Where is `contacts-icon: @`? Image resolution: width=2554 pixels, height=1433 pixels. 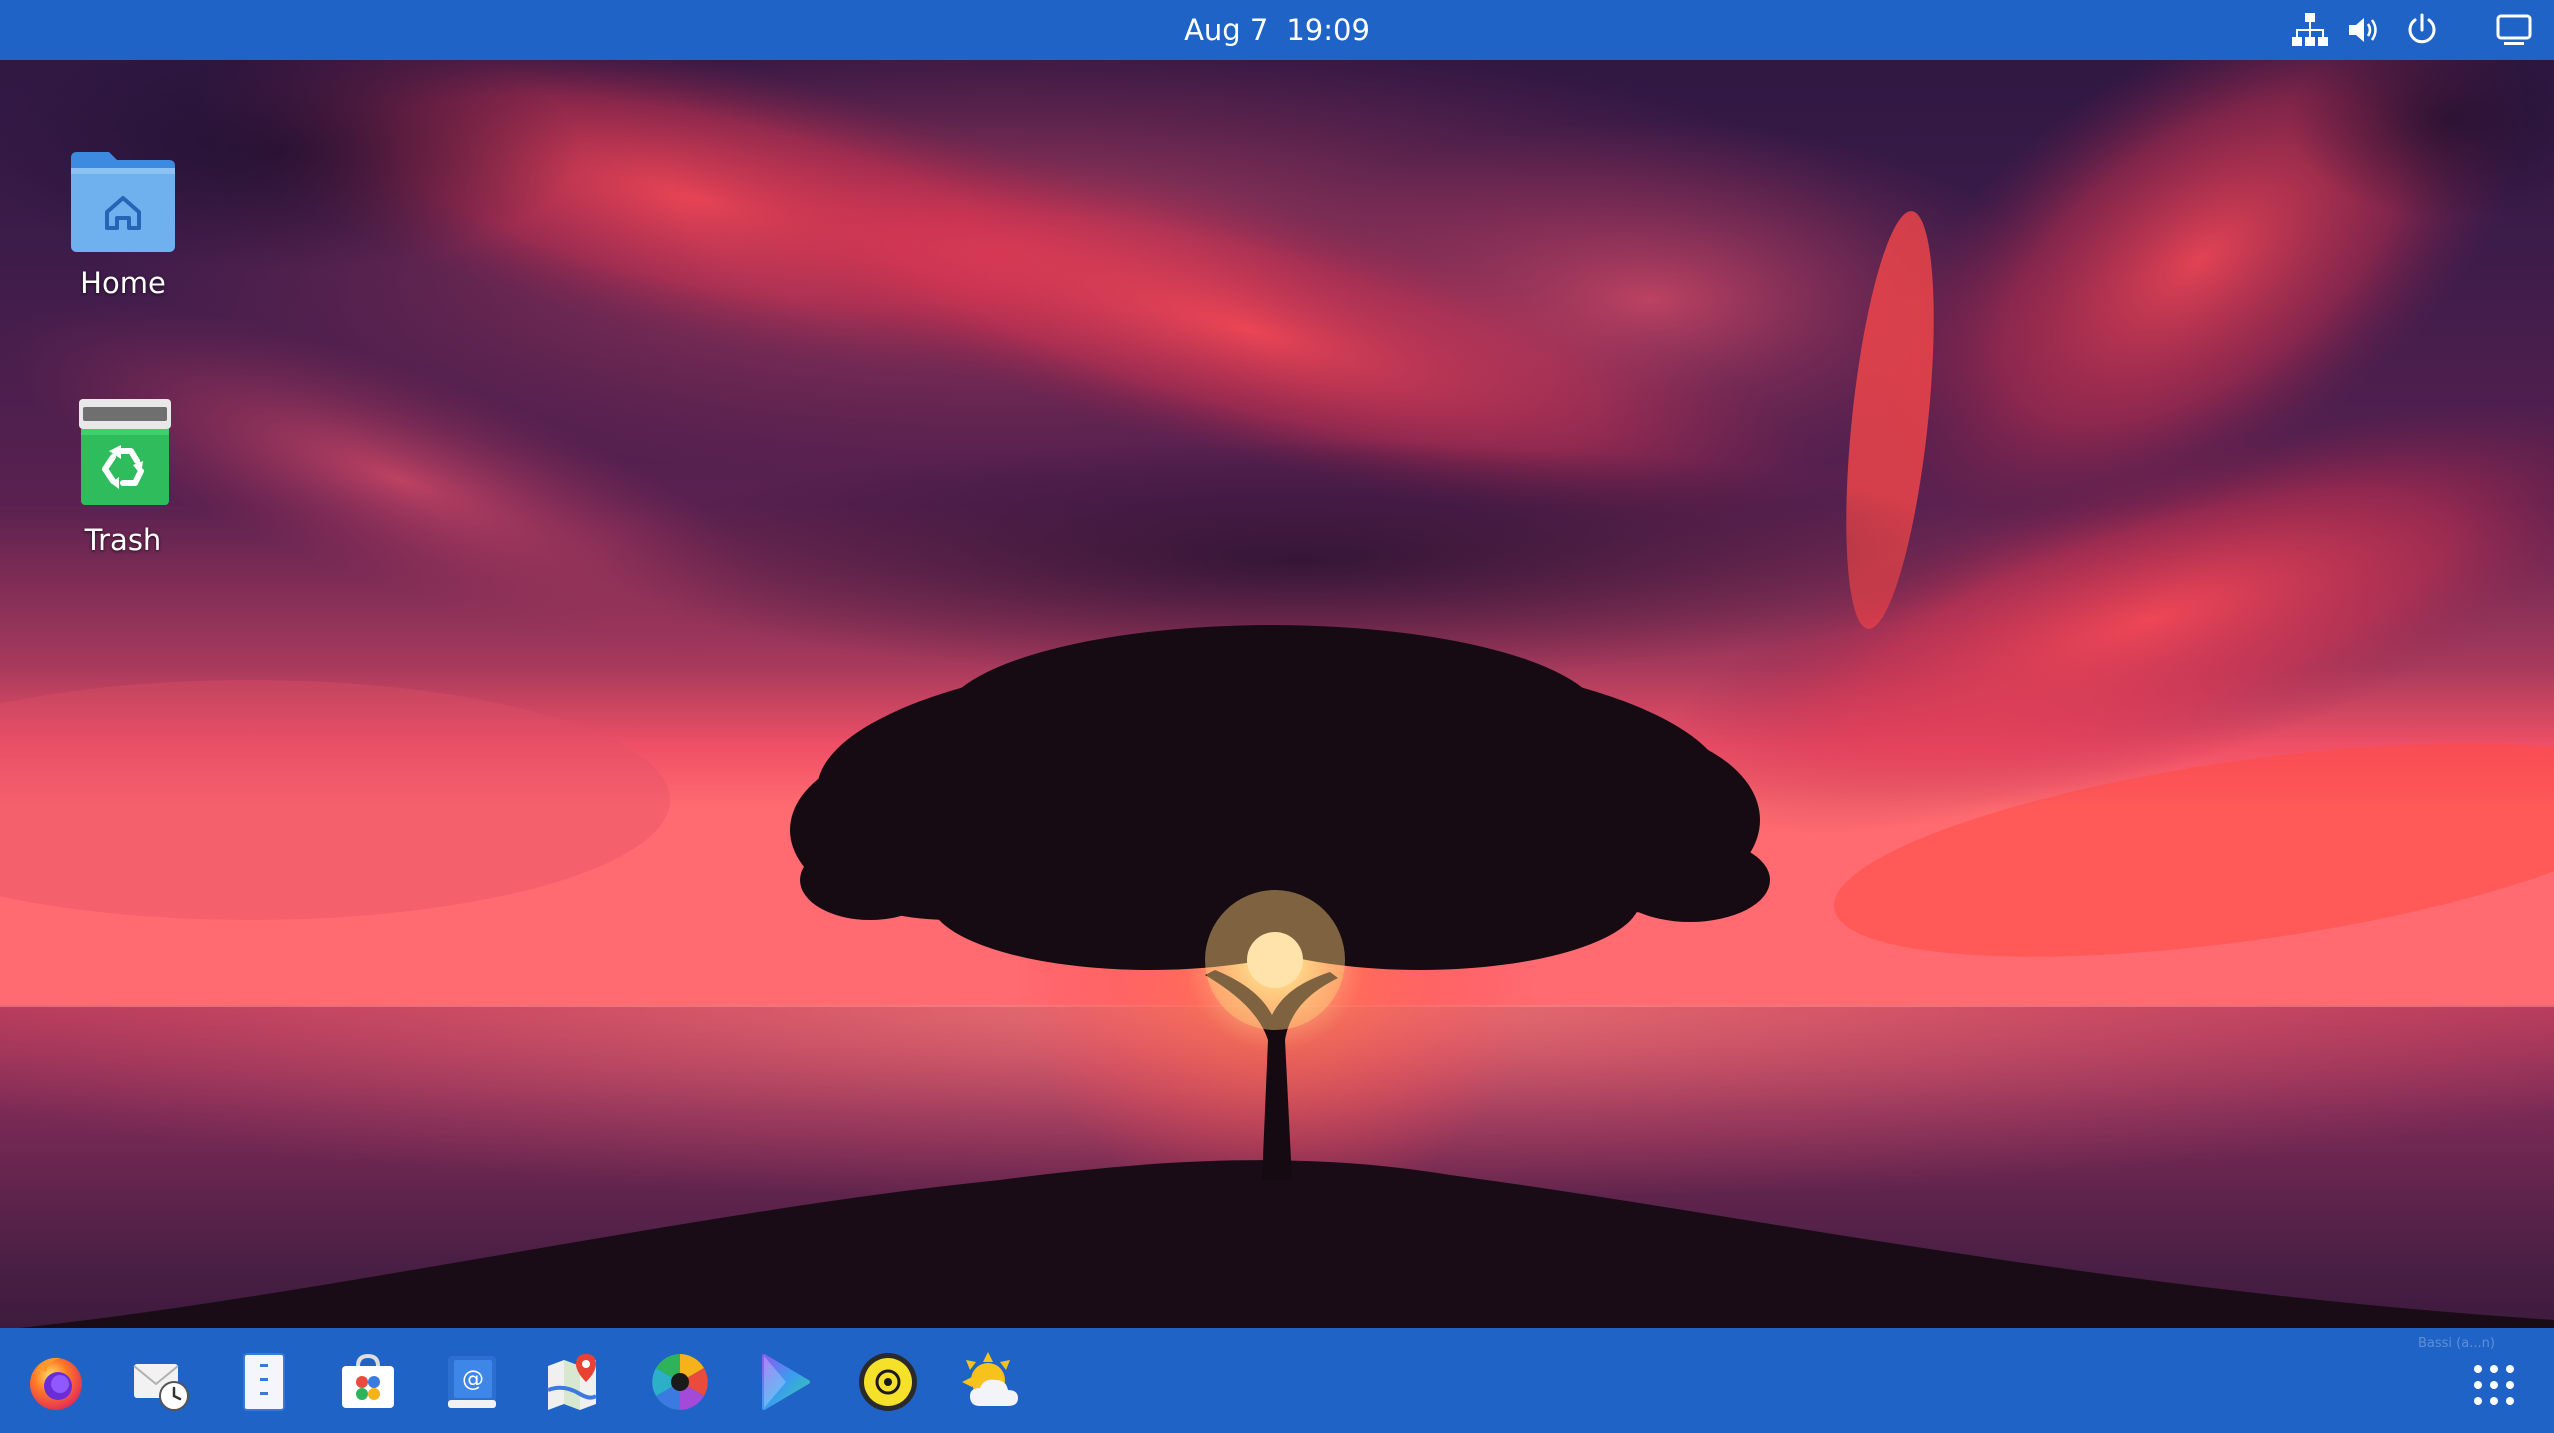
contacts-icon: @ is located at coordinates (472, 1382).